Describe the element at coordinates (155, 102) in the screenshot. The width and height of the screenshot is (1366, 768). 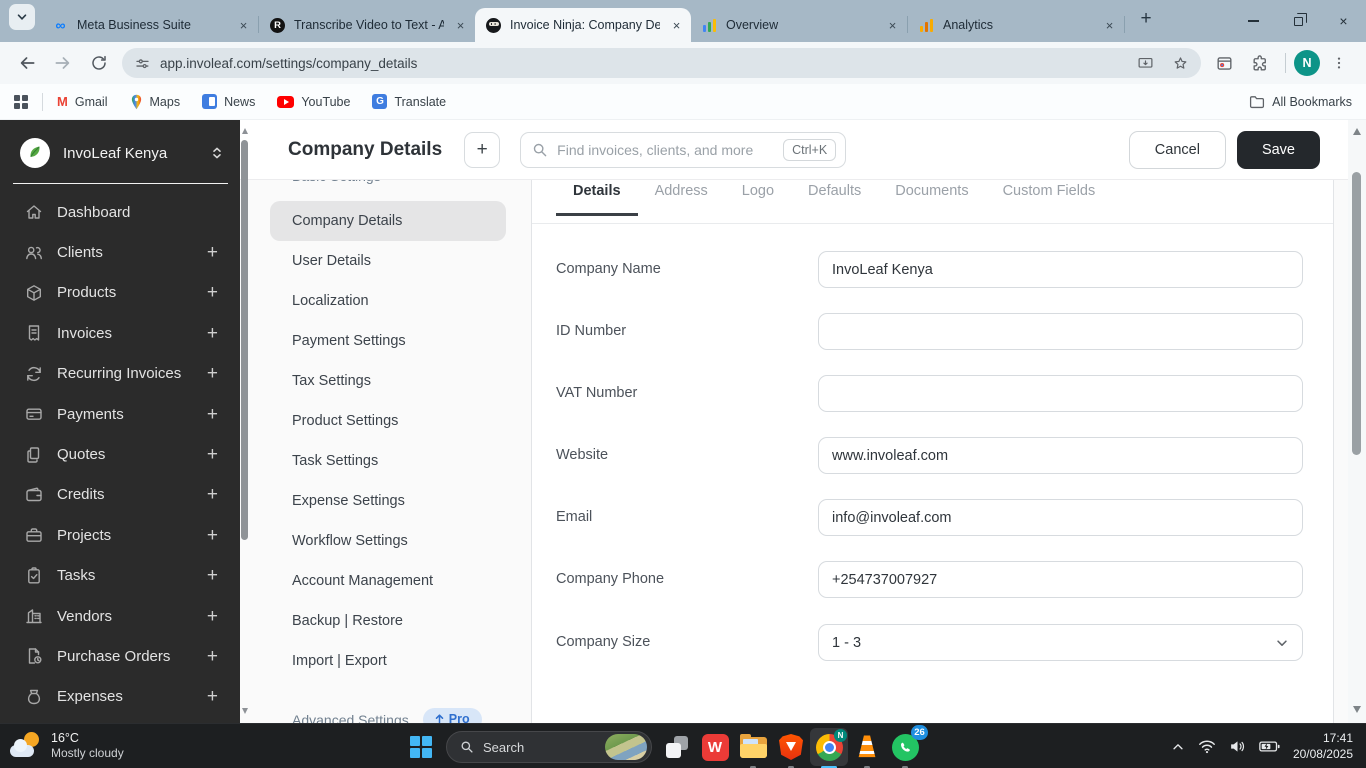
I see `bookmark-maps: Maps` at that location.